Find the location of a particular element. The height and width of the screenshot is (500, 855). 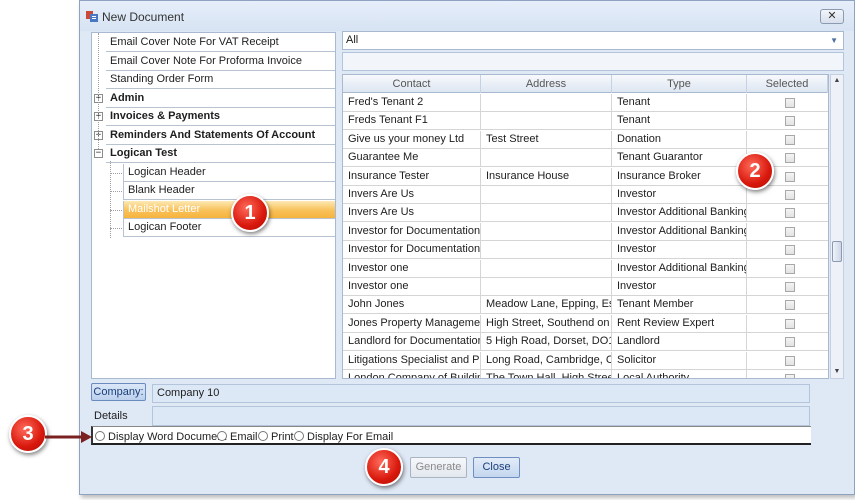

collapse-icon: − is located at coordinates (98, 153).